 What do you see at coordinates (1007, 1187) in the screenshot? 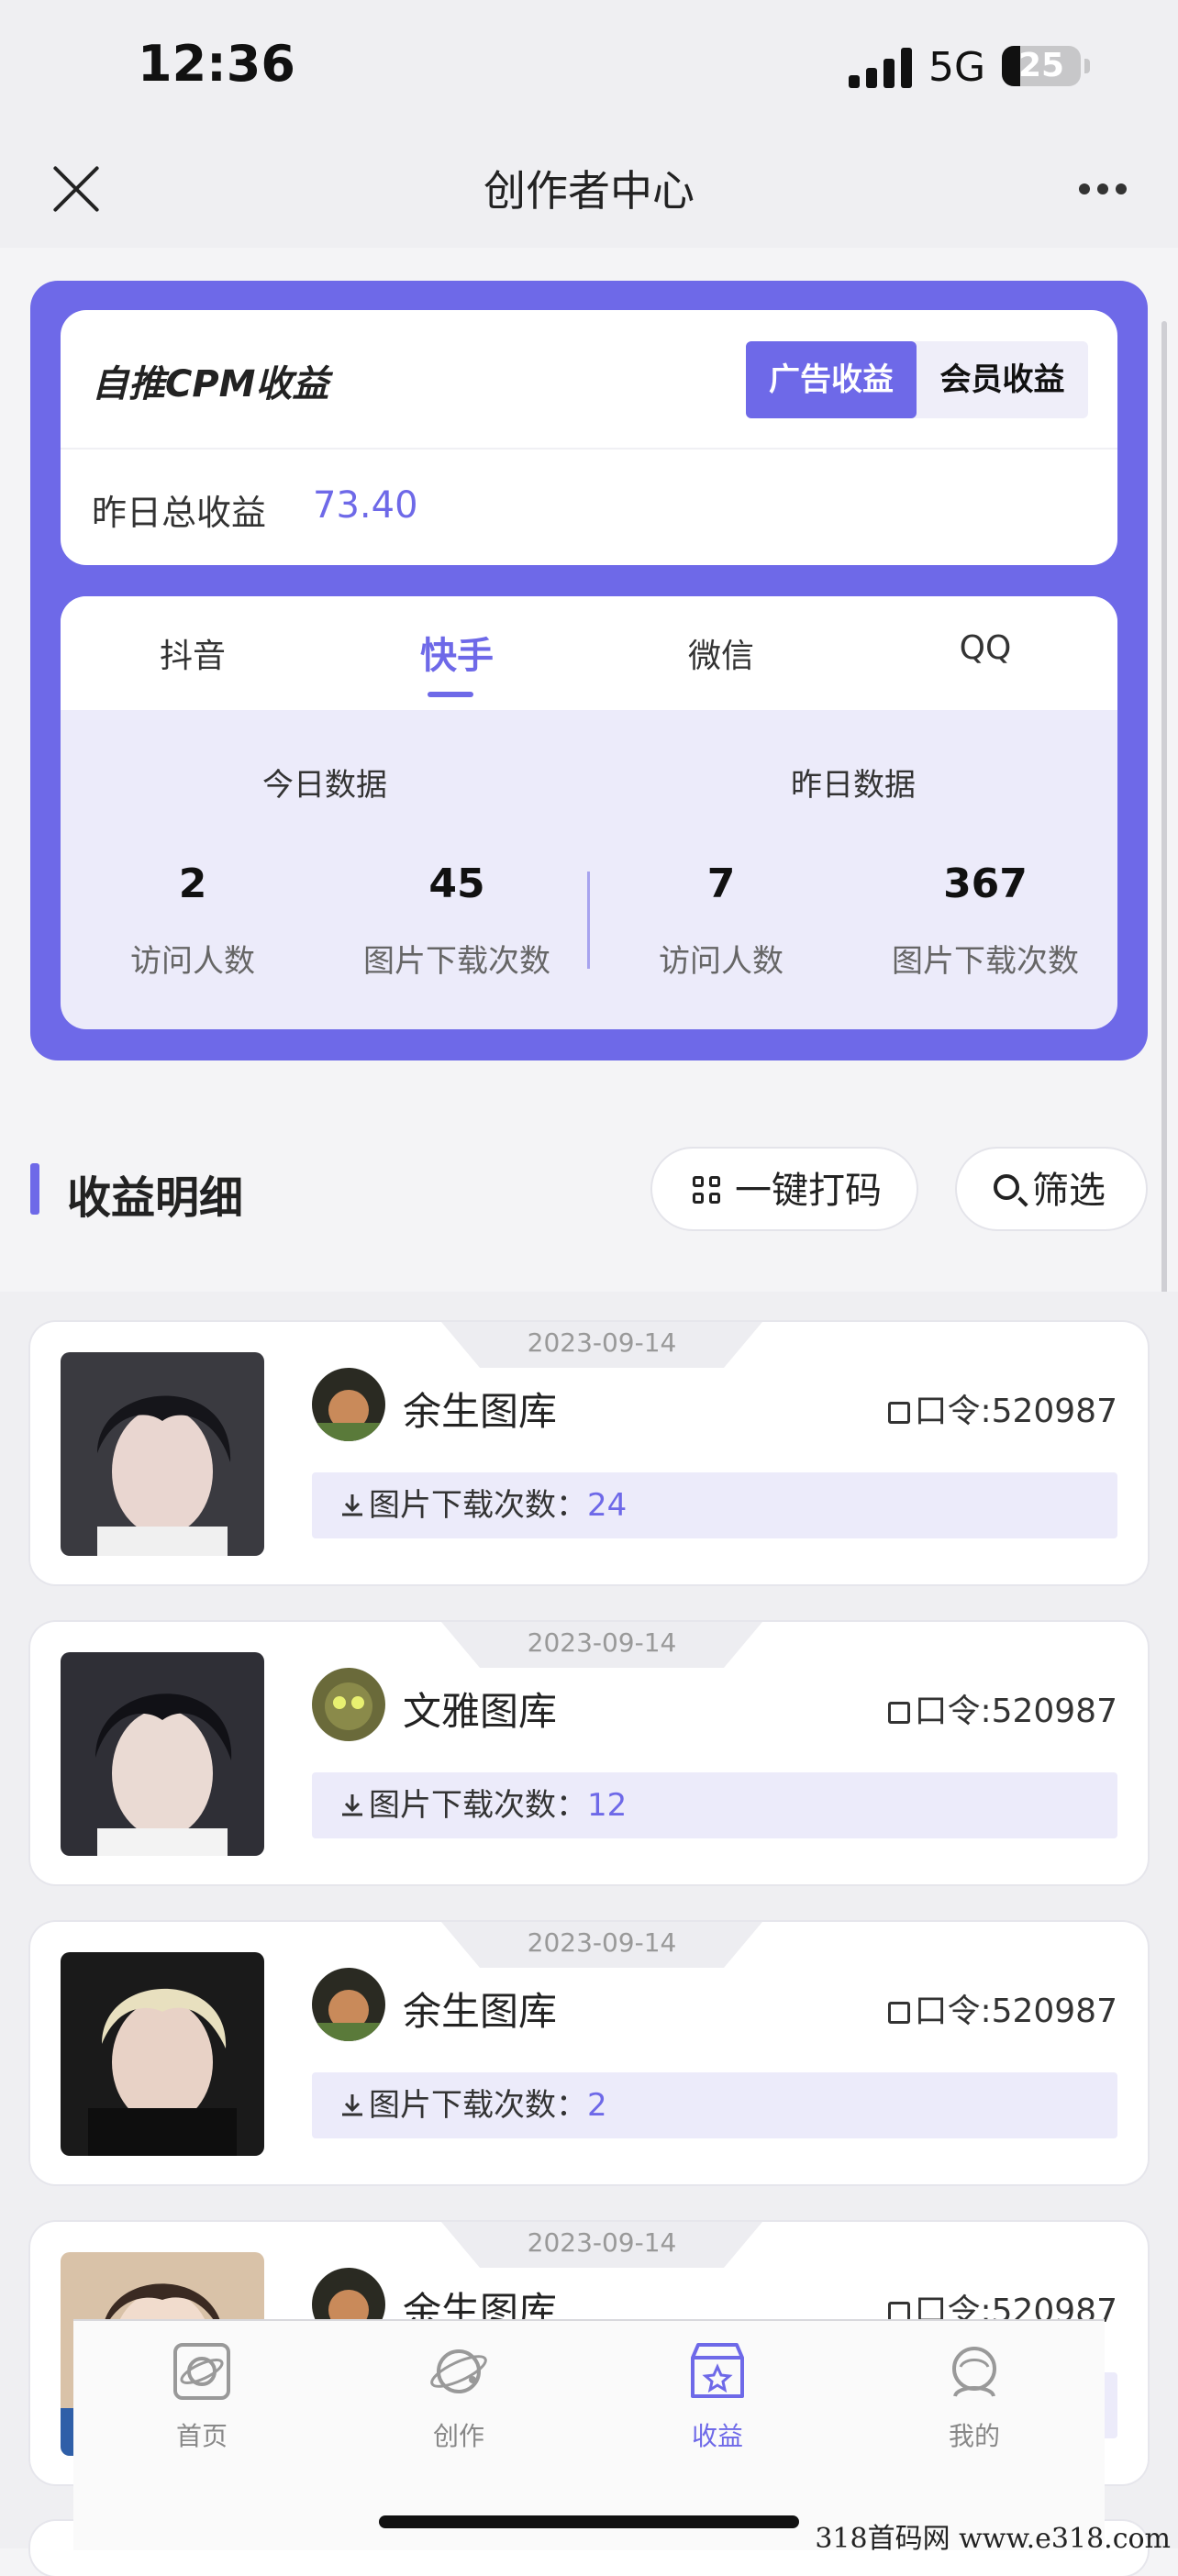
I see `search-icon` at bounding box center [1007, 1187].